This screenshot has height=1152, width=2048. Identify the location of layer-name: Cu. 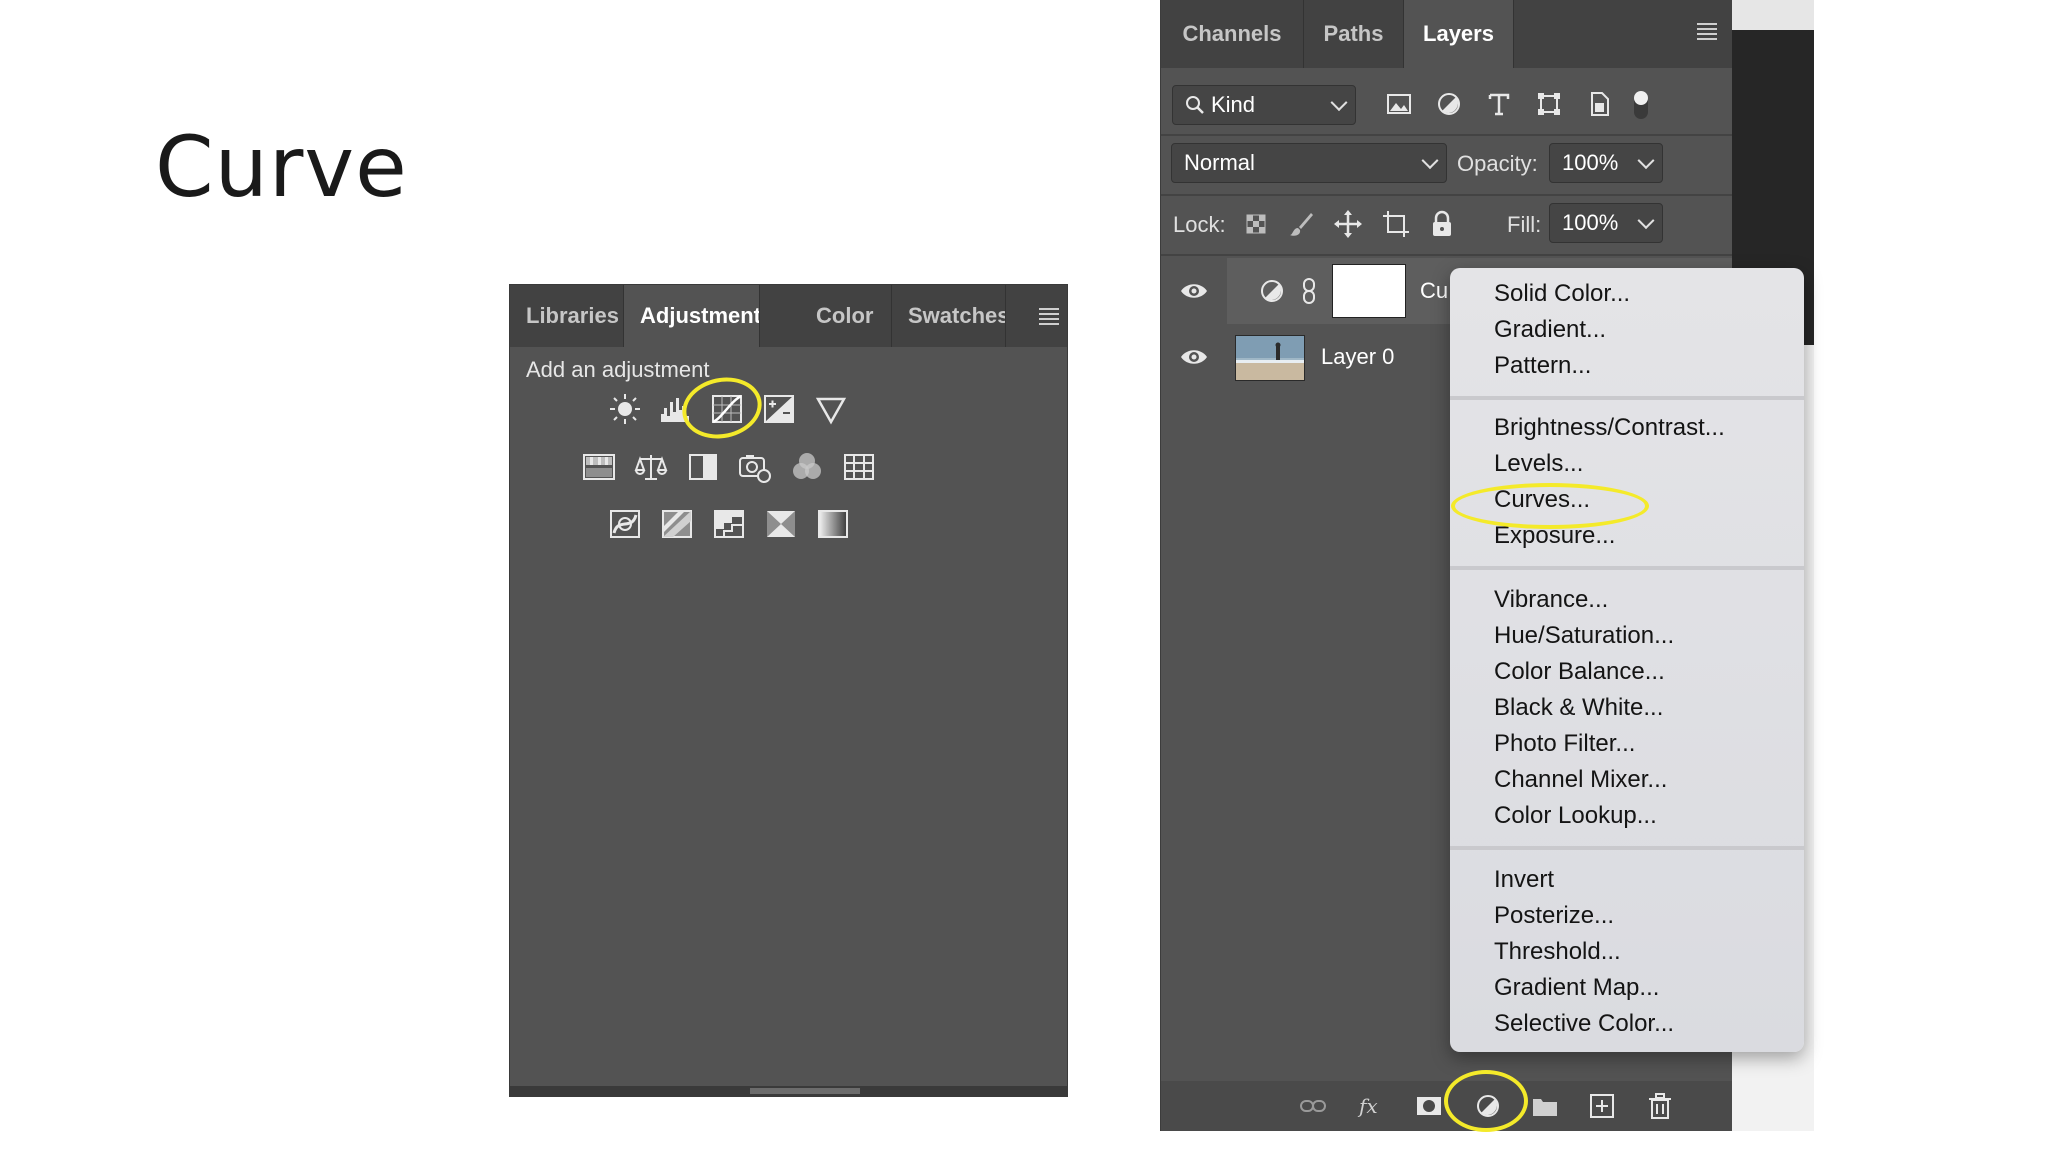
(1434, 291).